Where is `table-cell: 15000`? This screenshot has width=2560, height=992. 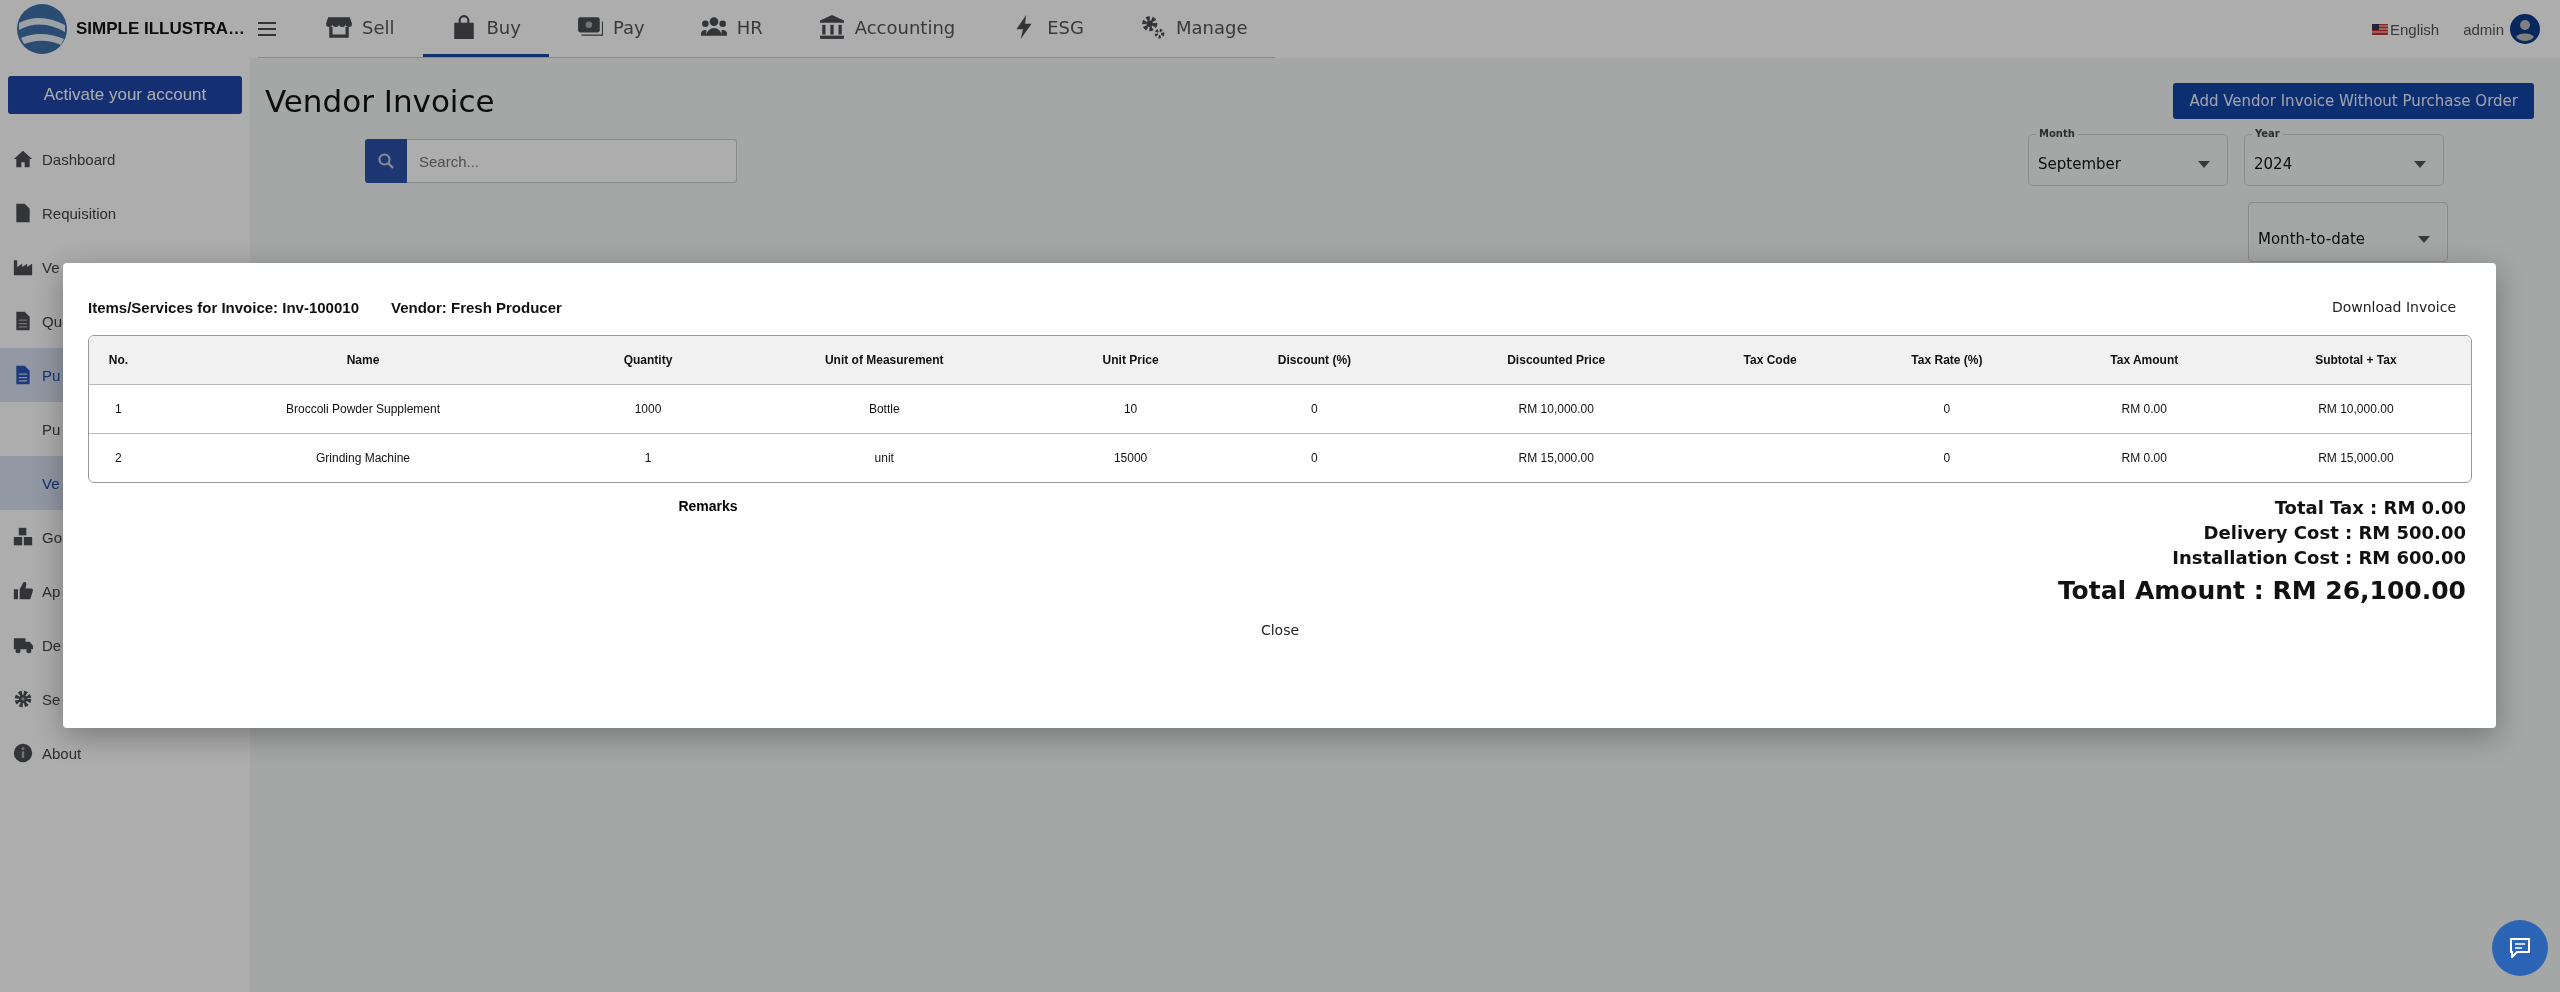
table-cell: 15000 is located at coordinates (1130, 457).